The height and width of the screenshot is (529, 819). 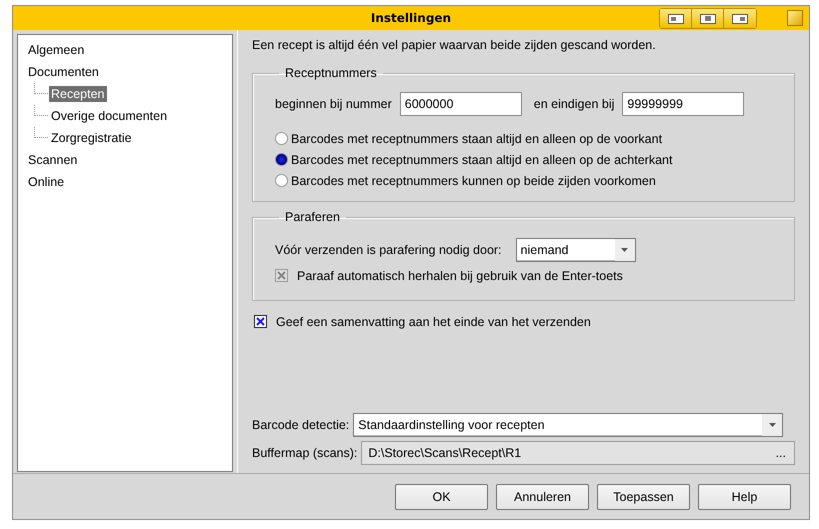 What do you see at coordinates (46, 182) in the screenshot?
I see `tree-item: Online` at bounding box center [46, 182].